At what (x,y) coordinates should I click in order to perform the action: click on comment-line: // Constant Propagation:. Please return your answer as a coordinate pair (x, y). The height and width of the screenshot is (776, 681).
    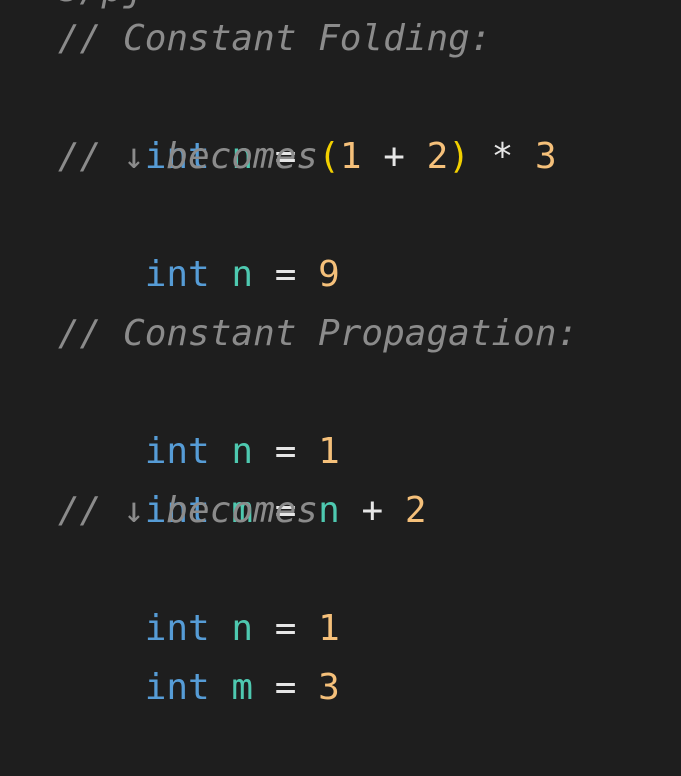
    Looking at the image, I should click on (318, 333).